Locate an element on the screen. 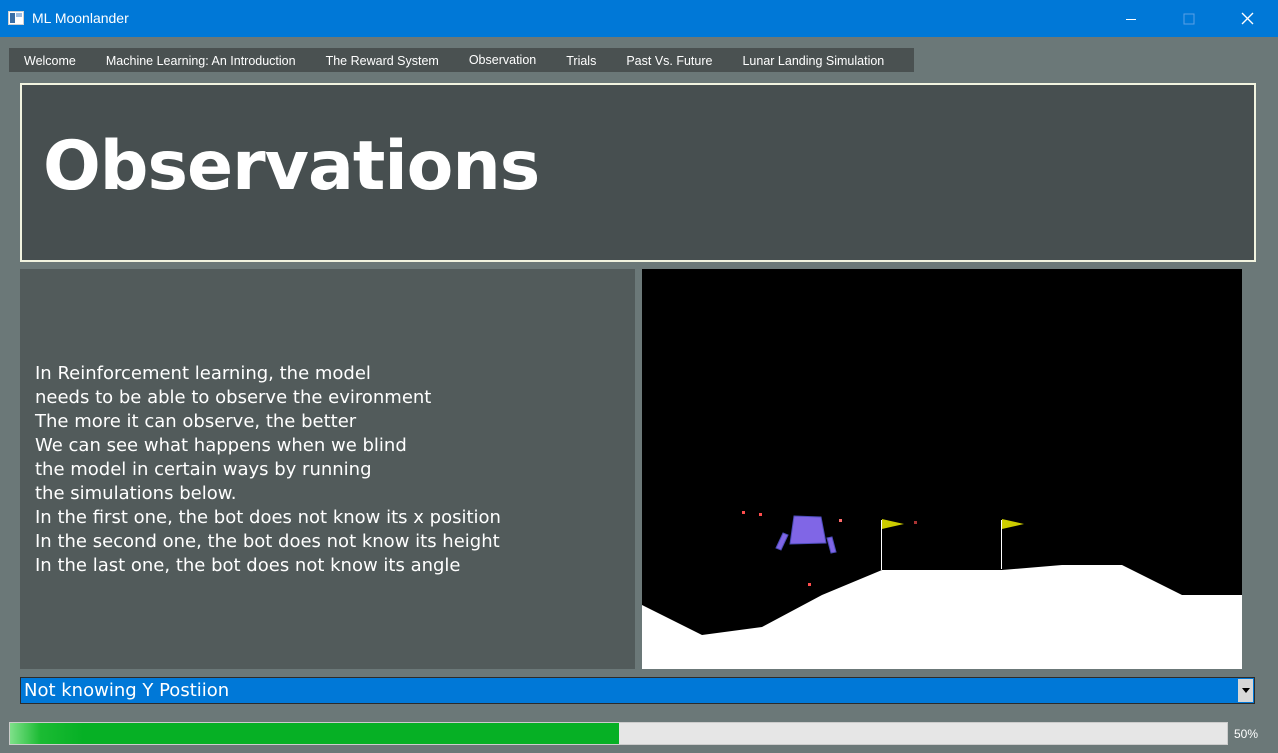 The image size is (1278, 753). app-window-icon is located at coordinates (16, 18).